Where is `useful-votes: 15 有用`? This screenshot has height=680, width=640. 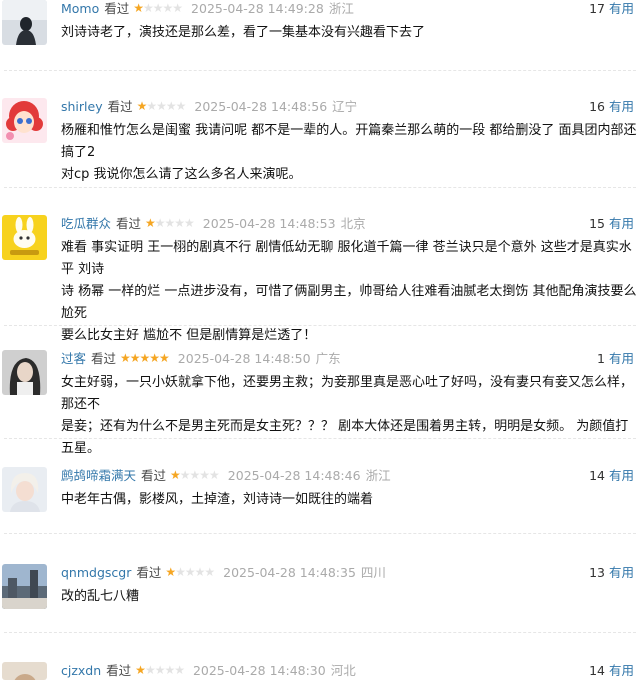
useful-votes: 15 有用 is located at coordinates (611, 224).